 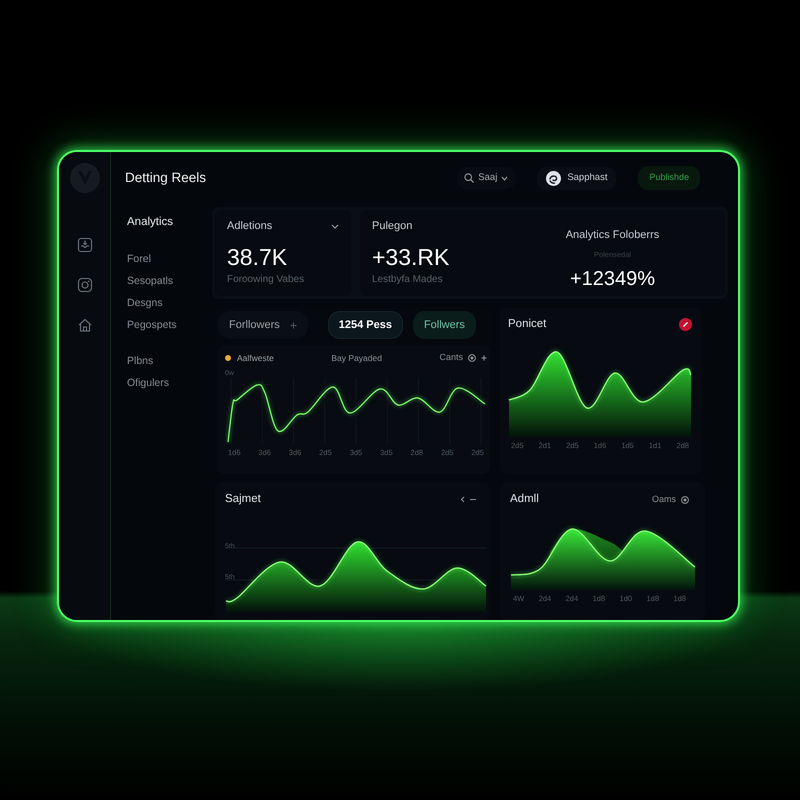 What do you see at coordinates (669, 178) in the screenshot?
I see `publish-button: Publishde` at bounding box center [669, 178].